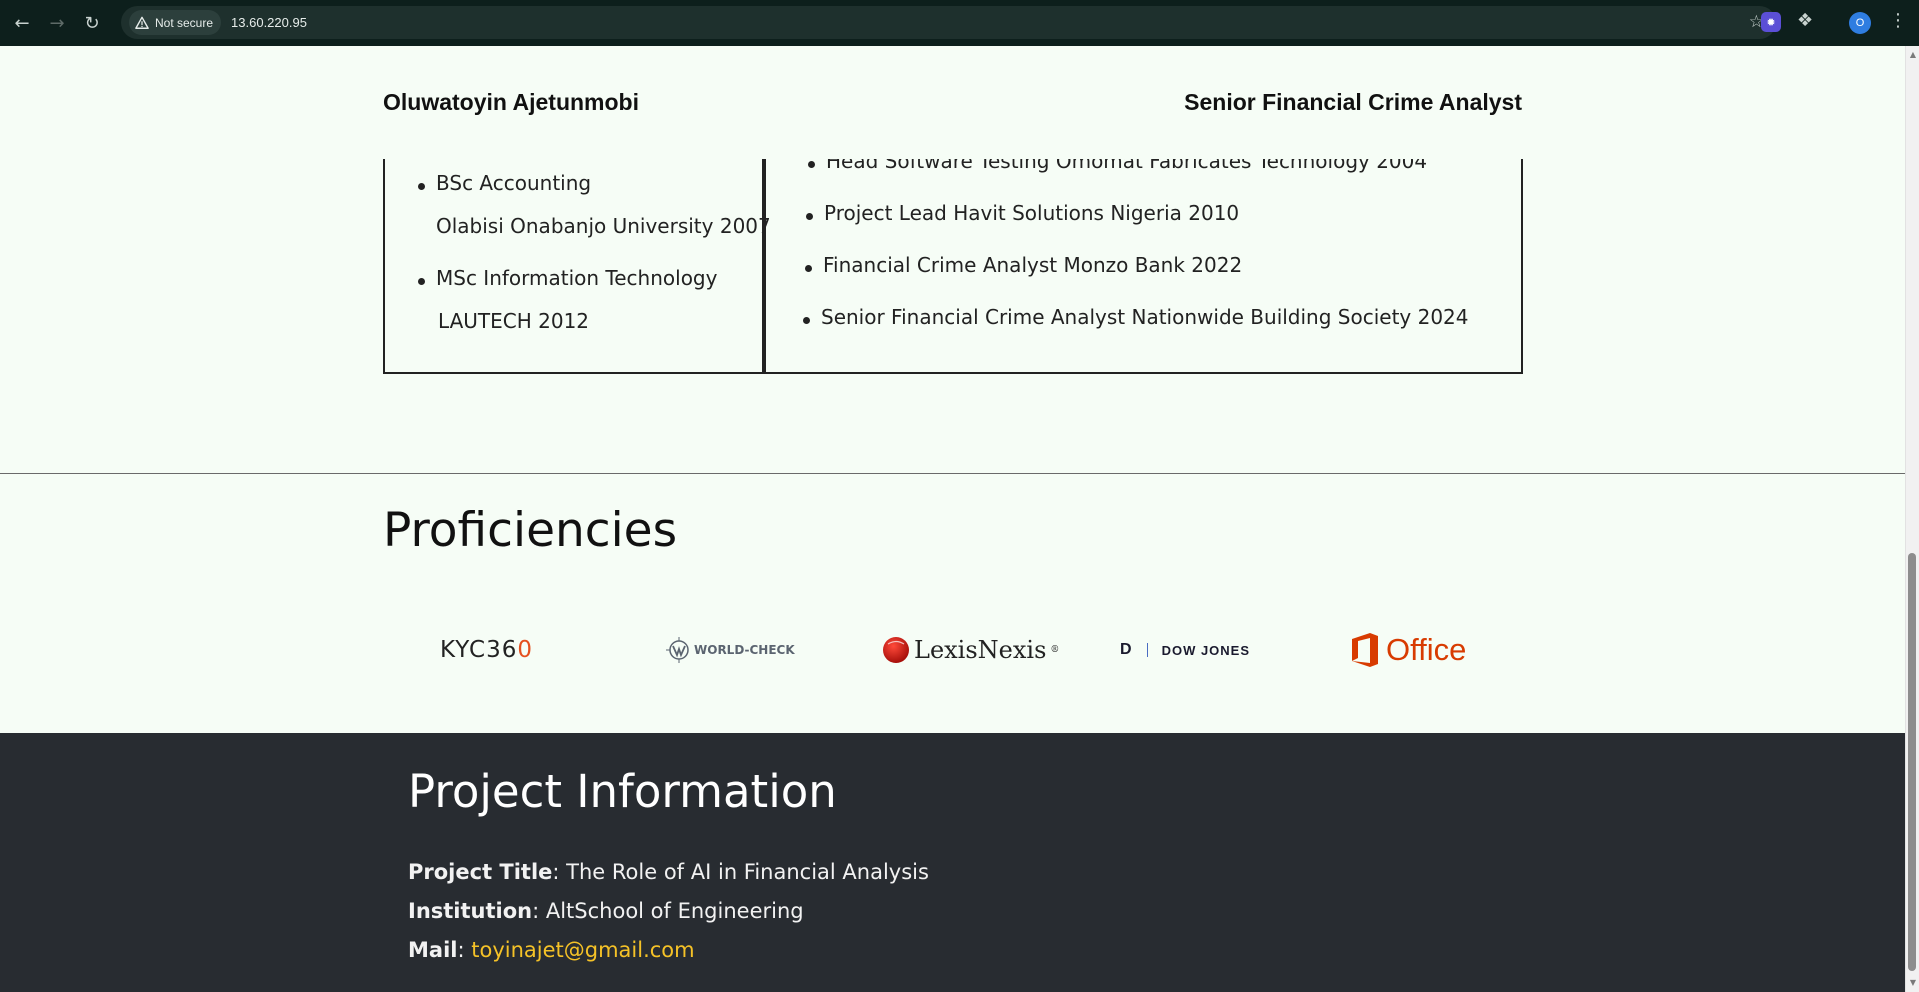 The width and height of the screenshot is (1919, 992). Describe the element at coordinates (1426, 649) in the screenshot. I see `office-logo-text: Office` at that location.